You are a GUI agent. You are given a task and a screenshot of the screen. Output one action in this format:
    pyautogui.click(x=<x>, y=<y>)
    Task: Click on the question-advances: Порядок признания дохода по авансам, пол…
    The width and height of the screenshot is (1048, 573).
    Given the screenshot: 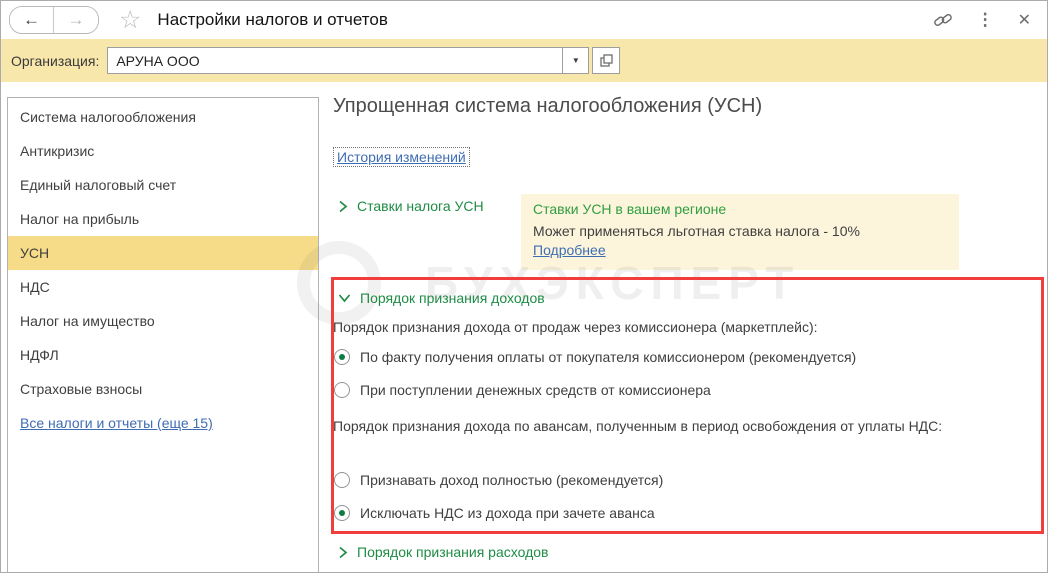 What is the action you would take?
    pyautogui.click(x=638, y=426)
    